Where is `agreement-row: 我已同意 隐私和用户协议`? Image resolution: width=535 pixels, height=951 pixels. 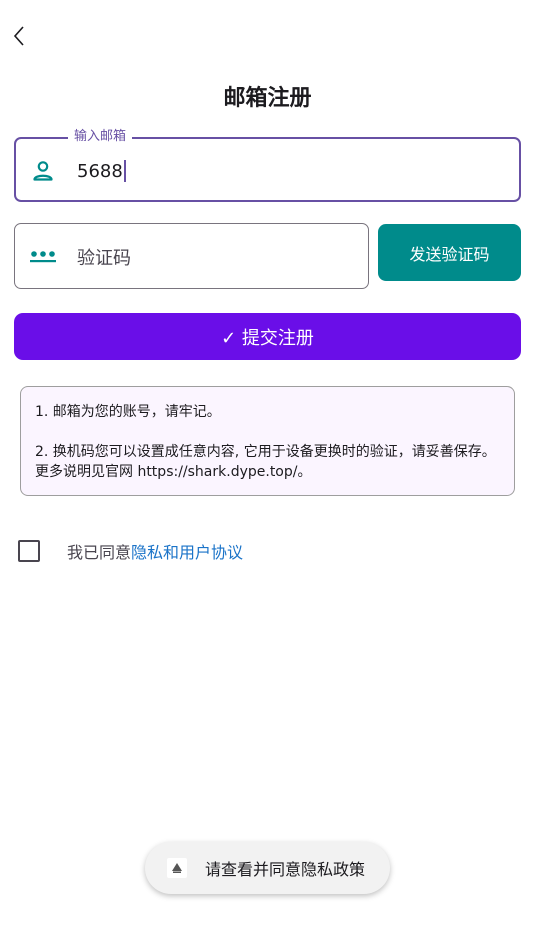
agreement-row: 我已同意 隐私和用户协议 is located at coordinates (130, 551).